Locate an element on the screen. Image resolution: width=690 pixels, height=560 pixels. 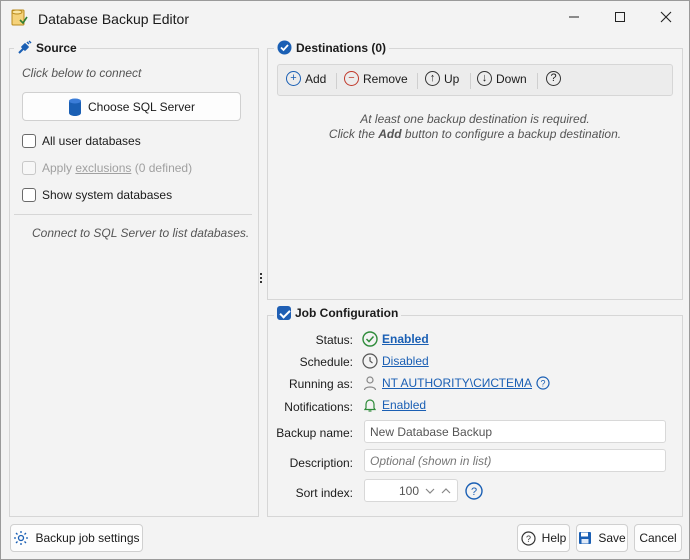
window-title: Database Backup Editor is located at coordinates (113, 19).